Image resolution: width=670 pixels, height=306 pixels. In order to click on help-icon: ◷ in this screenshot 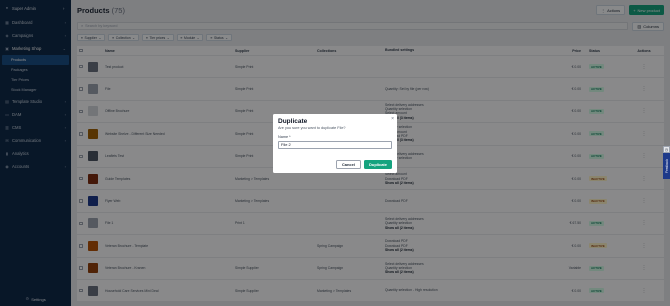, I will do `click(666, 149)`.